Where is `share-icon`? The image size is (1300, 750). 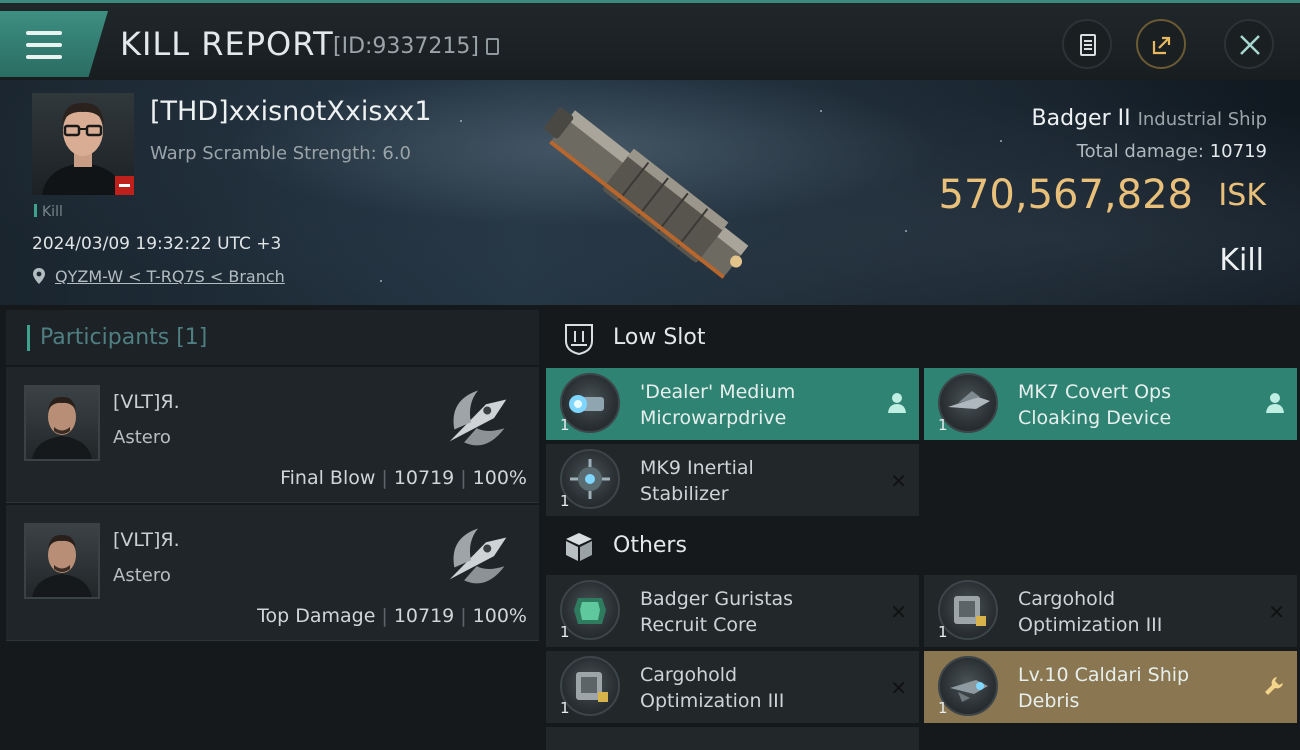 share-icon is located at coordinates (1161, 45).